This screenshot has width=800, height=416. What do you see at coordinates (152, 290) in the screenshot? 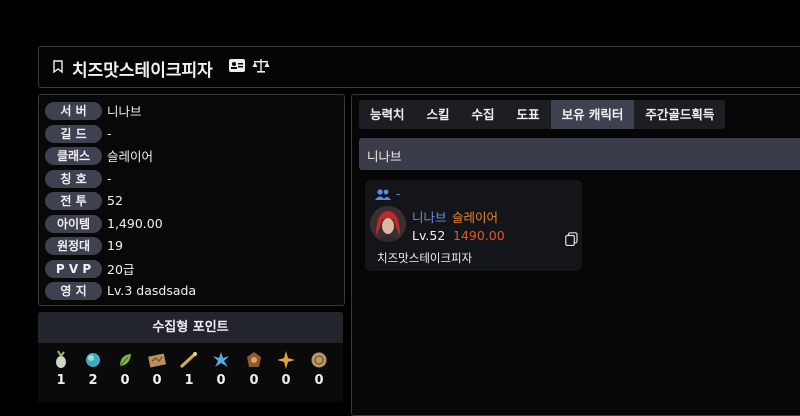
I see `profile-value: Lv.3 dasdsada` at bounding box center [152, 290].